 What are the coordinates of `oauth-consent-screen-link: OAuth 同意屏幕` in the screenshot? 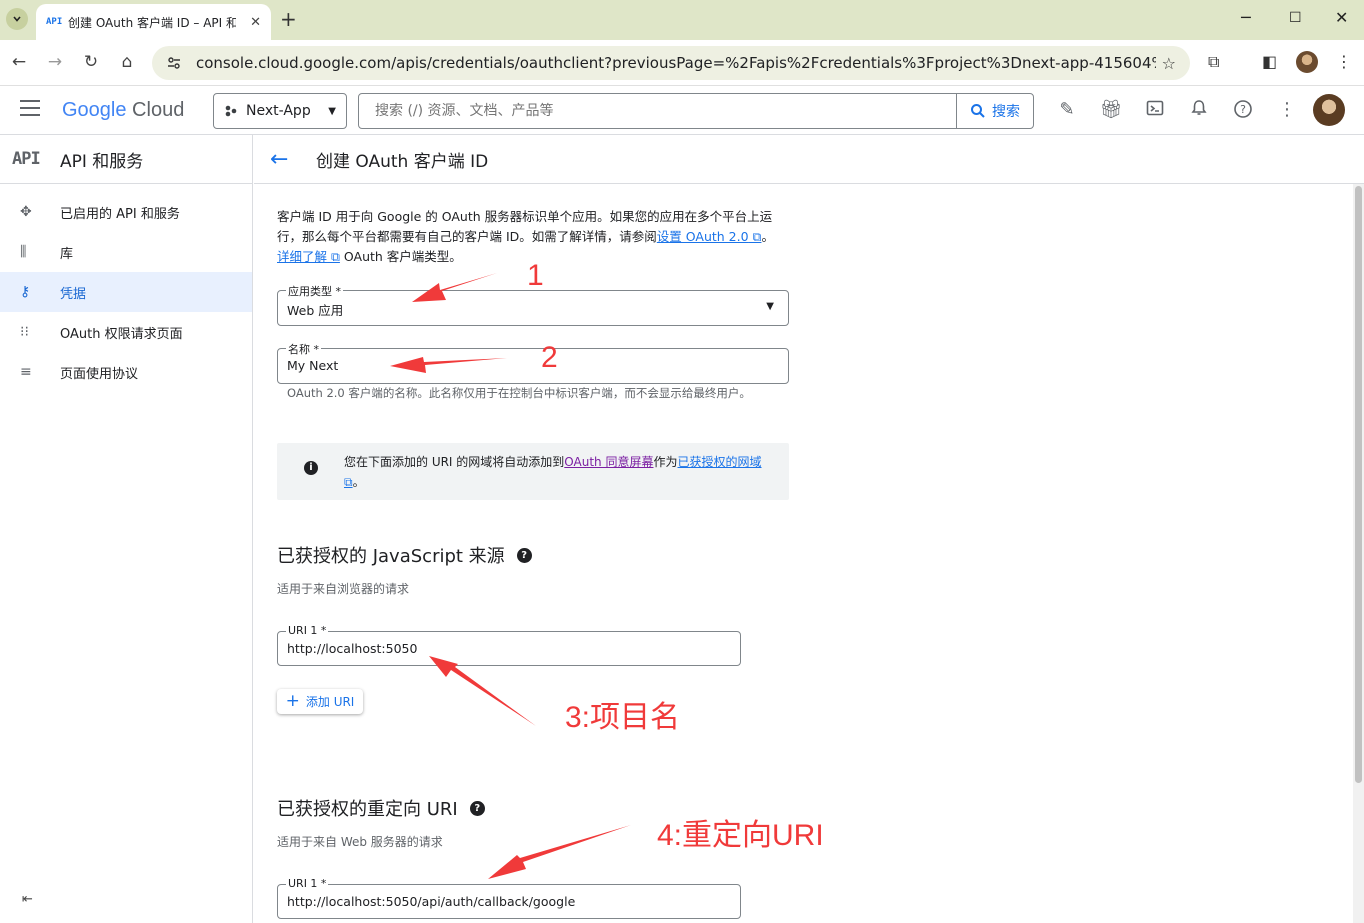 It's located at (608, 462).